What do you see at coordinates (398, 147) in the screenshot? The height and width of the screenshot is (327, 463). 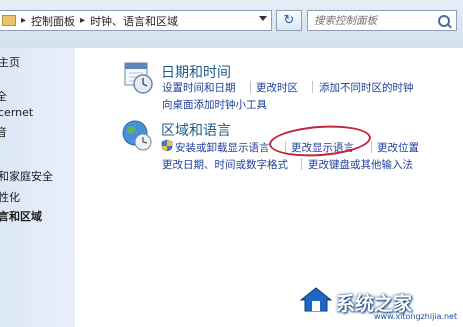 I see `link-change-location: 更改位置` at bounding box center [398, 147].